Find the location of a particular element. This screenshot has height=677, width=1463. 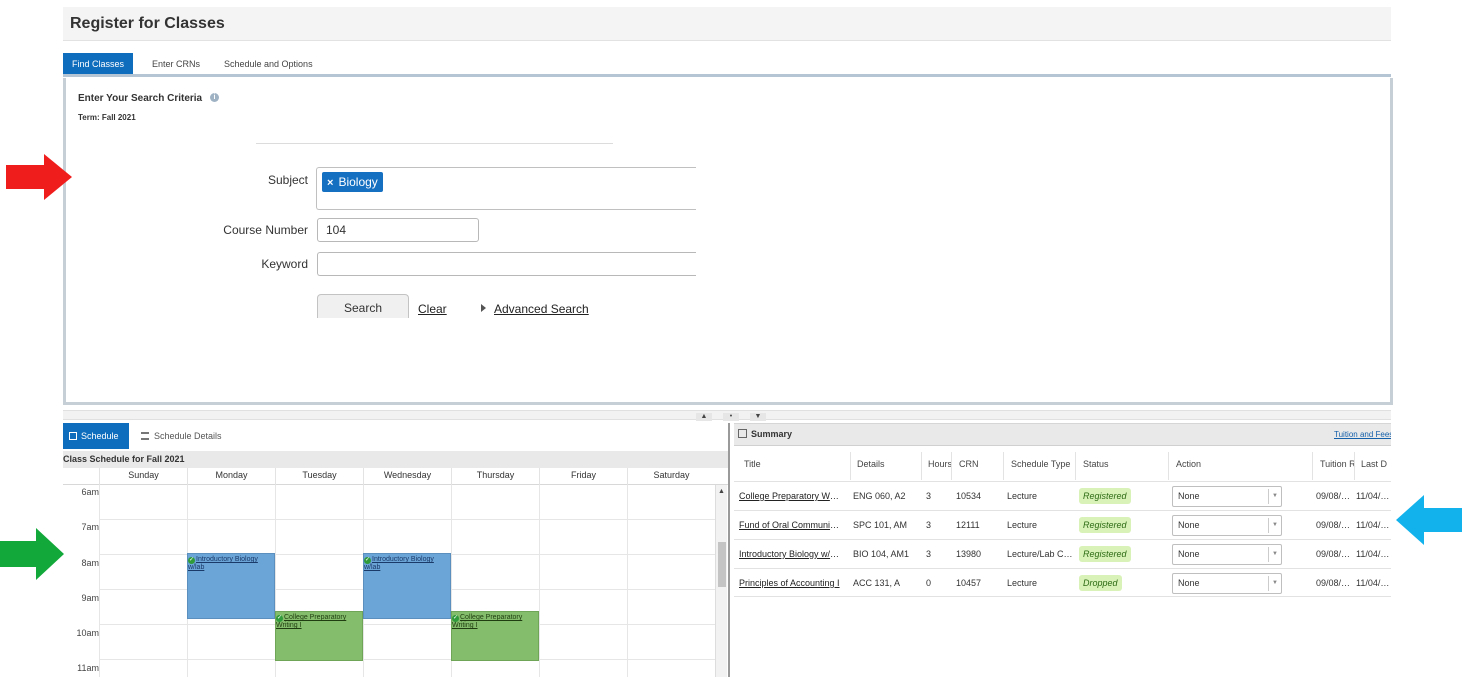

scrollbar-thumb is located at coordinates (722, 564).